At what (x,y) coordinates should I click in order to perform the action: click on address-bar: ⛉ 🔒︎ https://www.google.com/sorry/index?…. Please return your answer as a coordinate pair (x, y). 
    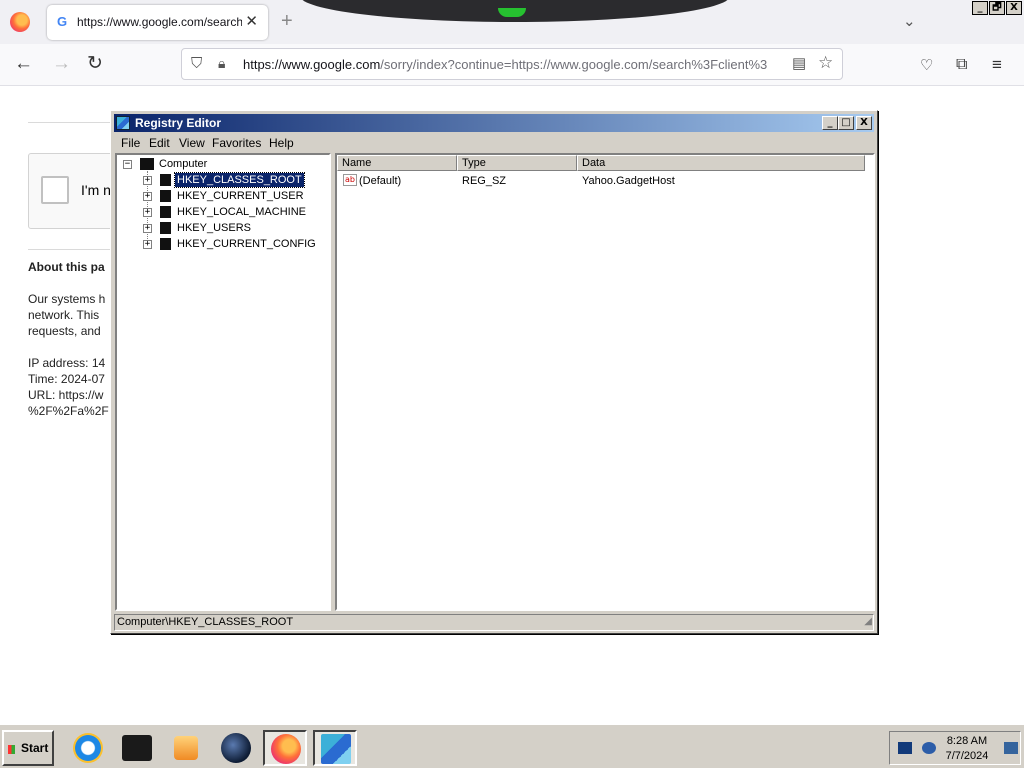
    Looking at the image, I should click on (512, 64).